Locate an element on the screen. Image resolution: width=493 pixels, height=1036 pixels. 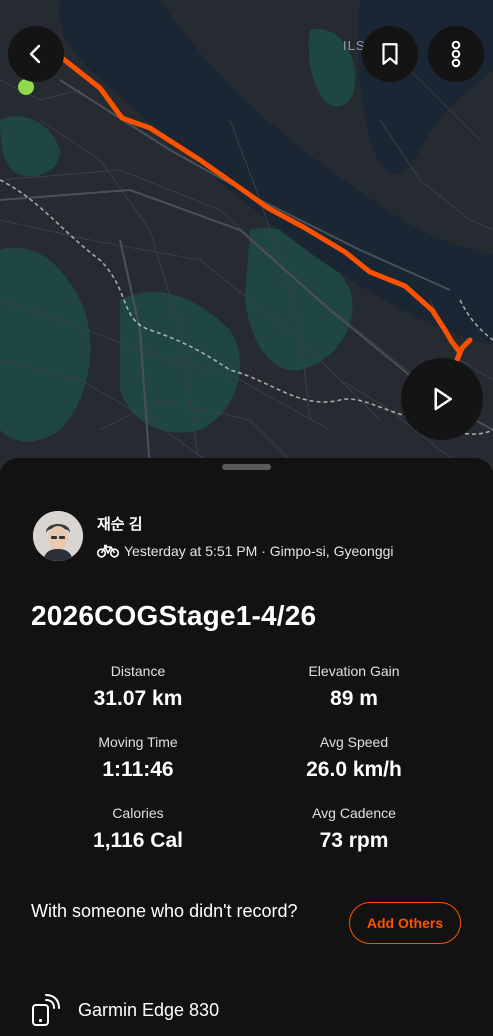
sheet-drag-handle is located at coordinates (246, 467).